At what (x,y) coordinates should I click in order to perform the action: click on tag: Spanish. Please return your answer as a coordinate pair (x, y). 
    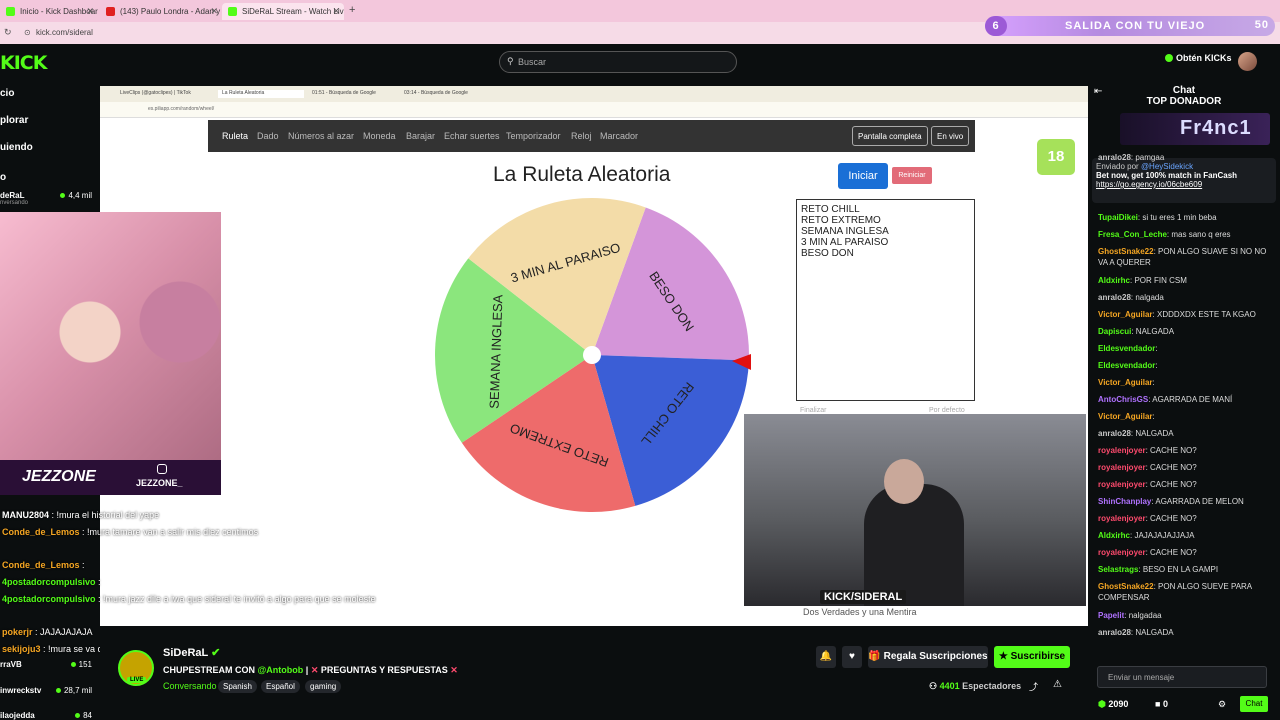
    Looking at the image, I should click on (237, 686).